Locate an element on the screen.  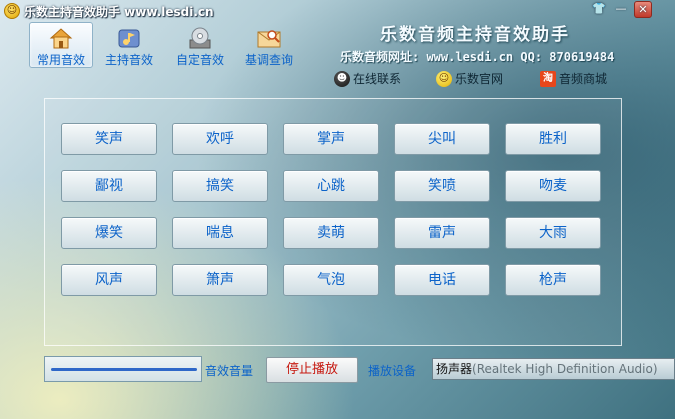
app-logo-icon: ☺ is located at coordinates (12, 11).